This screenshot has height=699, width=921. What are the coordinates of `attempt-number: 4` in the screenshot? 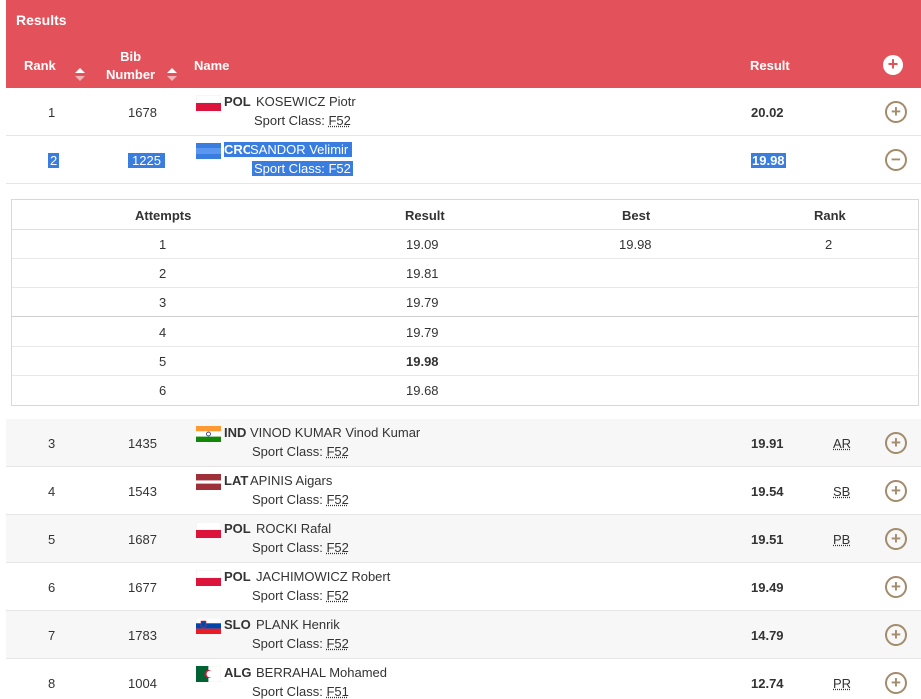 It's located at (163, 332).